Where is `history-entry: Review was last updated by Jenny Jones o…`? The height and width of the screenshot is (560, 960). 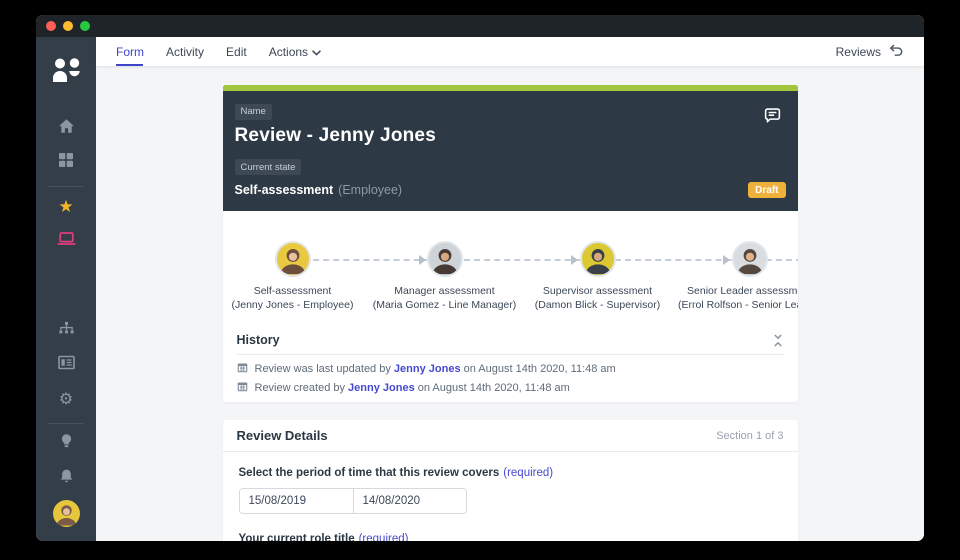
history-entry: Review was last updated by Jenny Jones o… is located at coordinates (510, 369).